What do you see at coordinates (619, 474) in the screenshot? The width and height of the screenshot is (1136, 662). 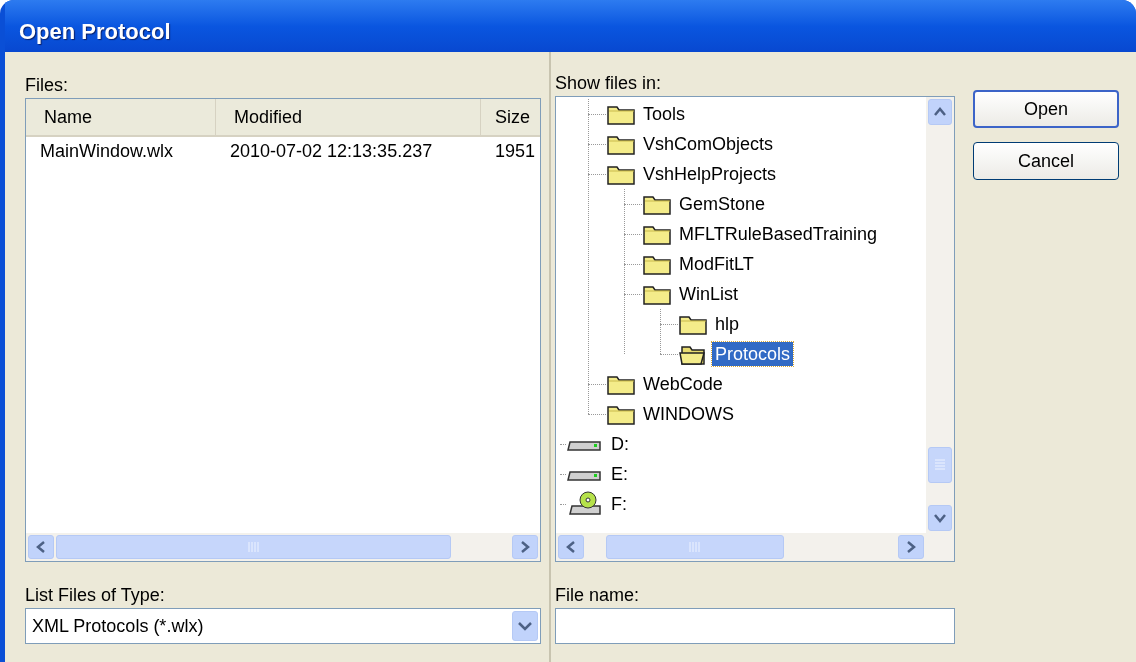 I see `tree-item: E:` at bounding box center [619, 474].